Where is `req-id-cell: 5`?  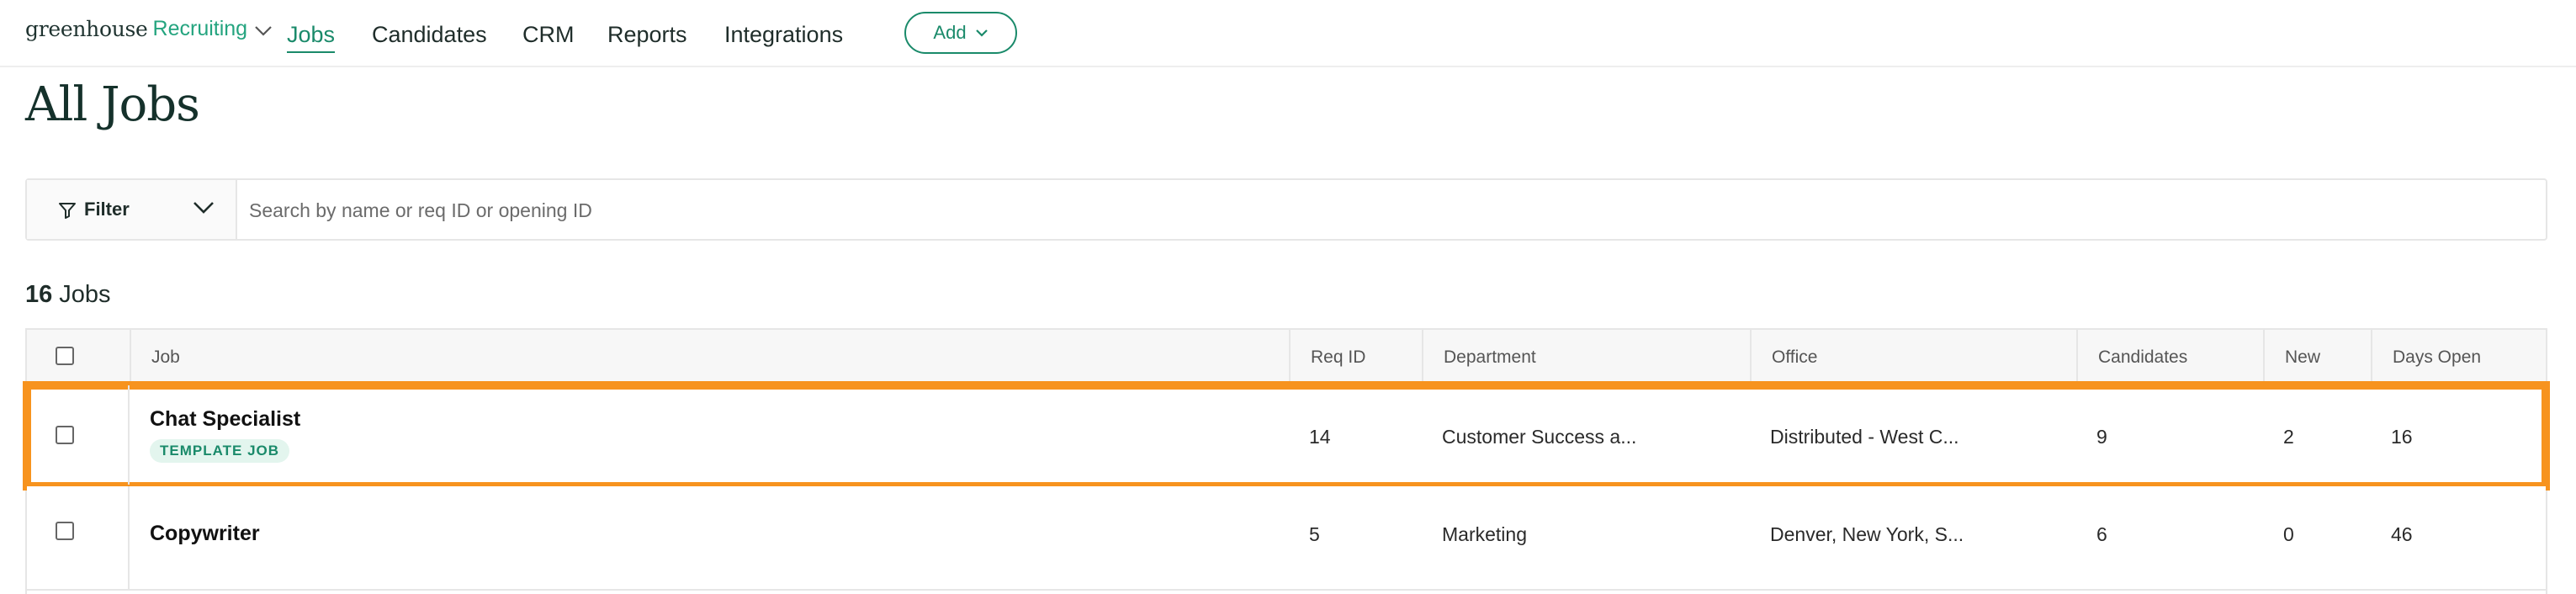 req-id-cell: 5 is located at coordinates (1314, 534).